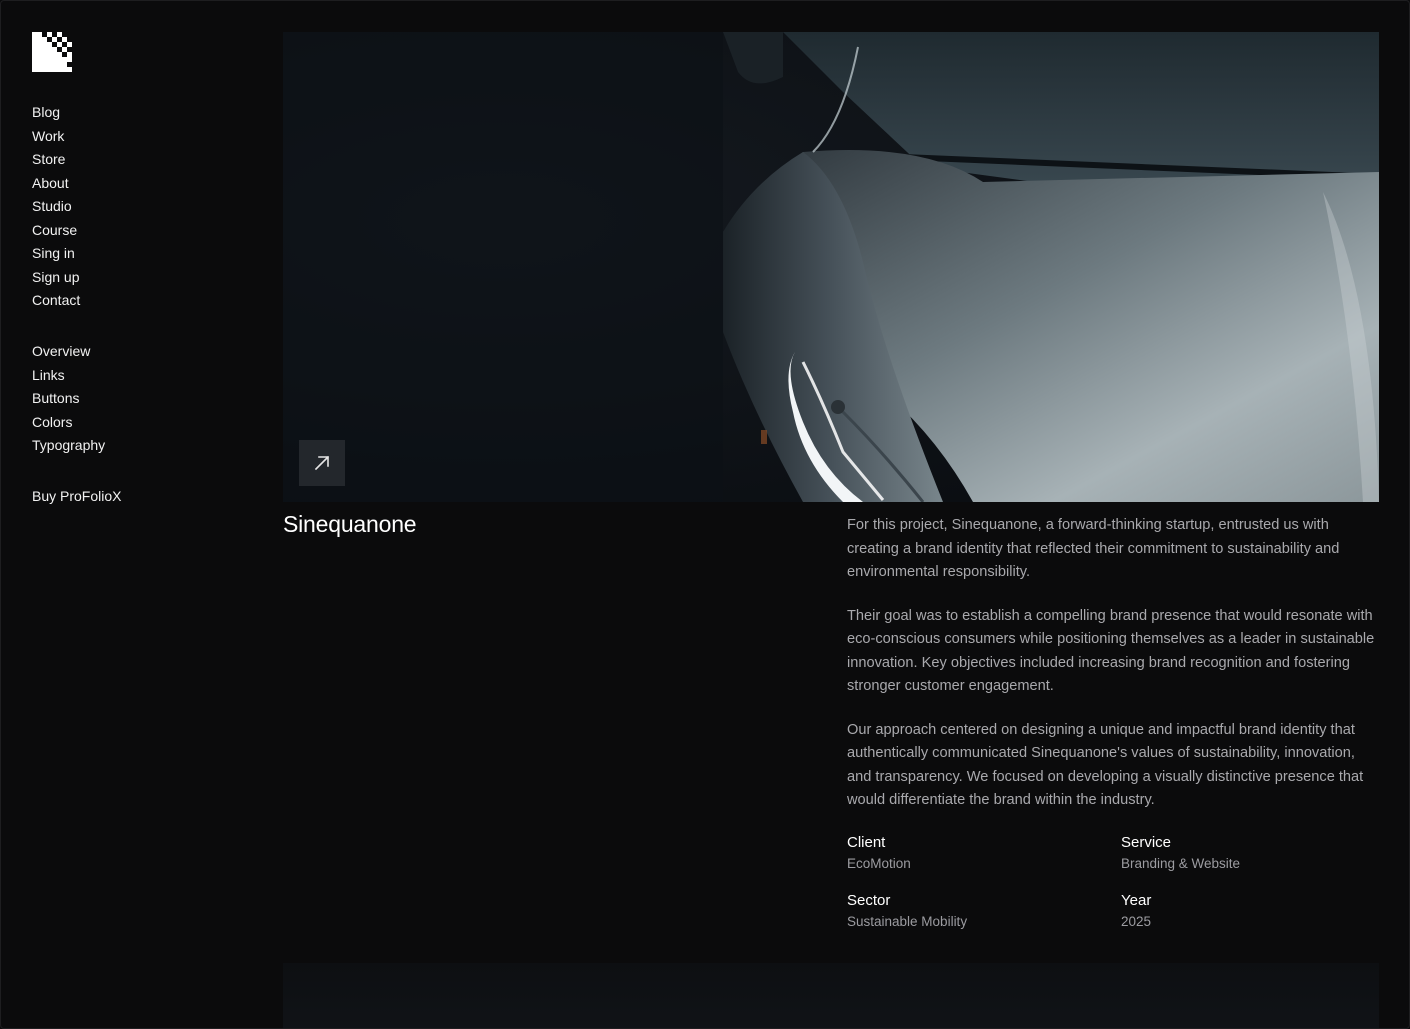 Image resolution: width=1410 pixels, height=1029 pixels. I want to click on checkered-logo-icon, so click(52, 52).